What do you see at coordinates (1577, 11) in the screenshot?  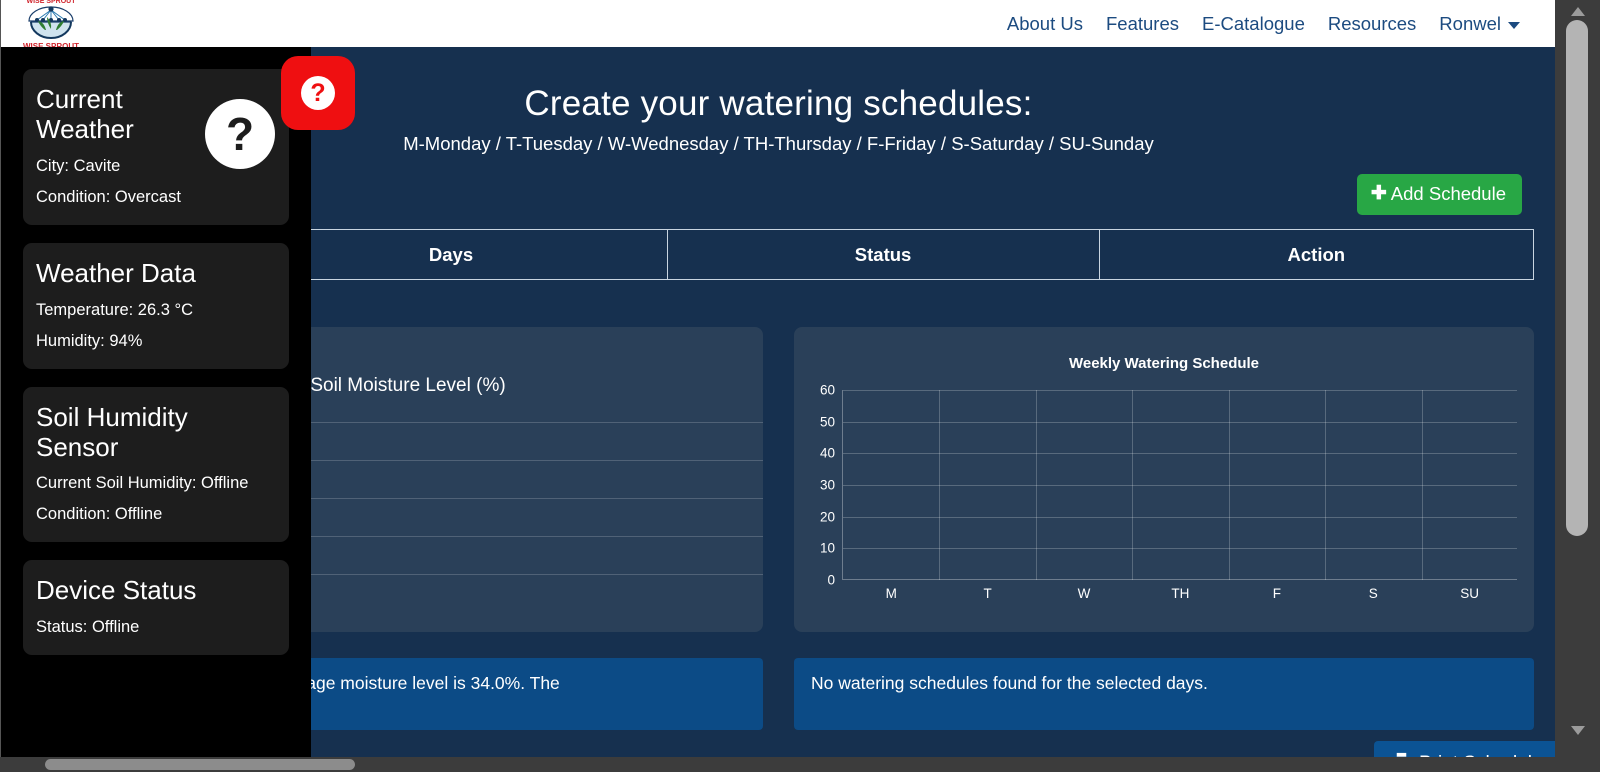 I see `scroll-up-arrow-icon` at bounding box center [1577, 11].